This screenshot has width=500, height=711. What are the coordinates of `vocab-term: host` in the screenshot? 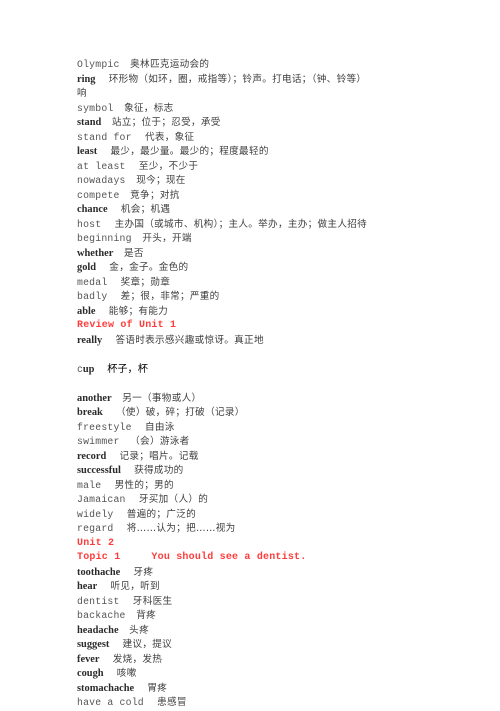 It's located at (89, 224).